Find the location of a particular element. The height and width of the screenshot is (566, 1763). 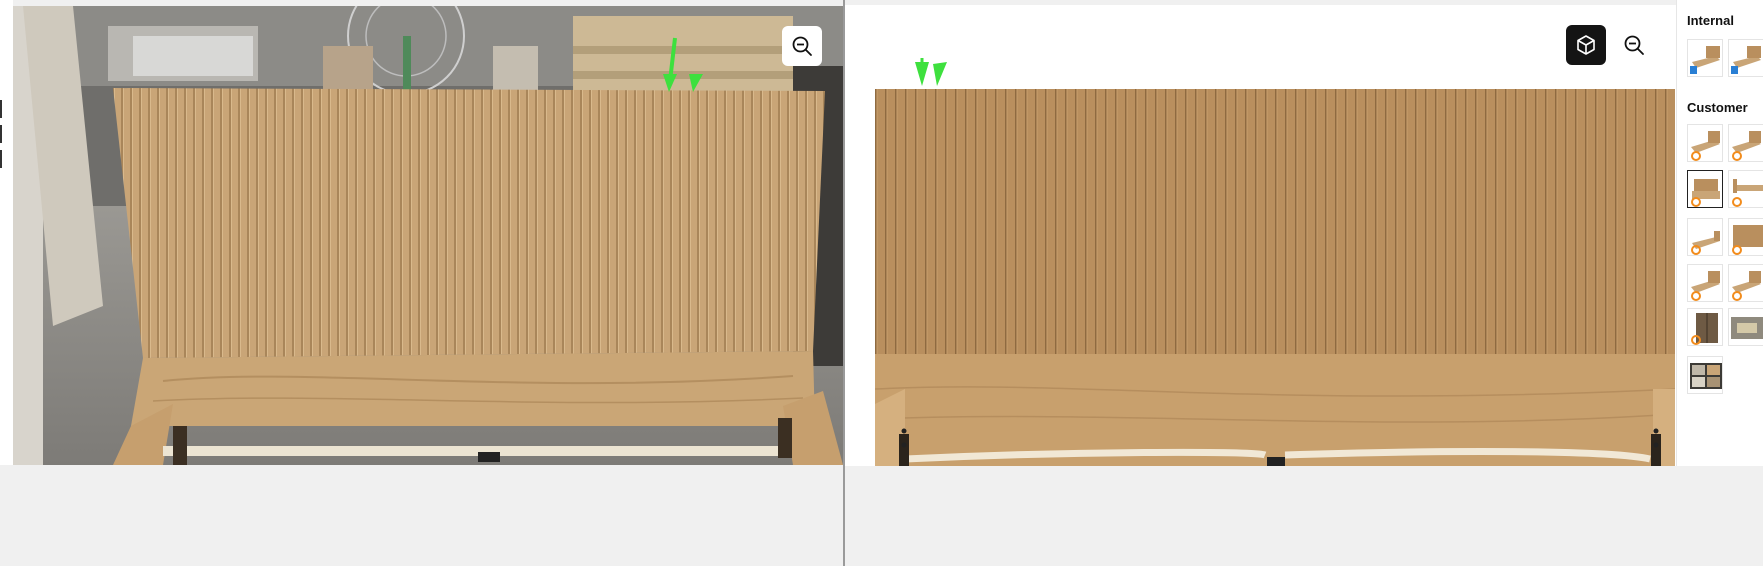

cube-icon is located at coordinates (1586, 45).